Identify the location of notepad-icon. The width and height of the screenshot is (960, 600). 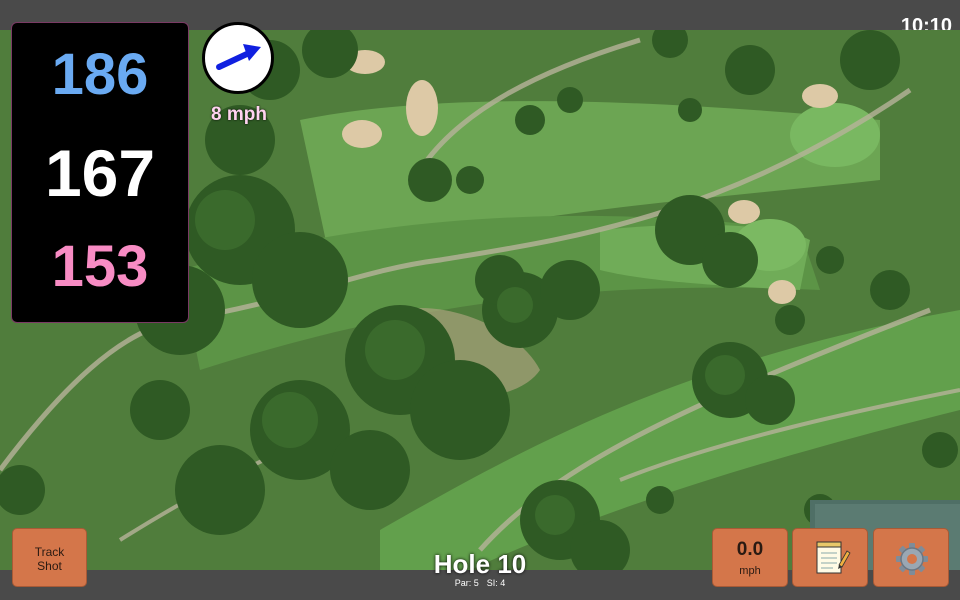
(833, 557).